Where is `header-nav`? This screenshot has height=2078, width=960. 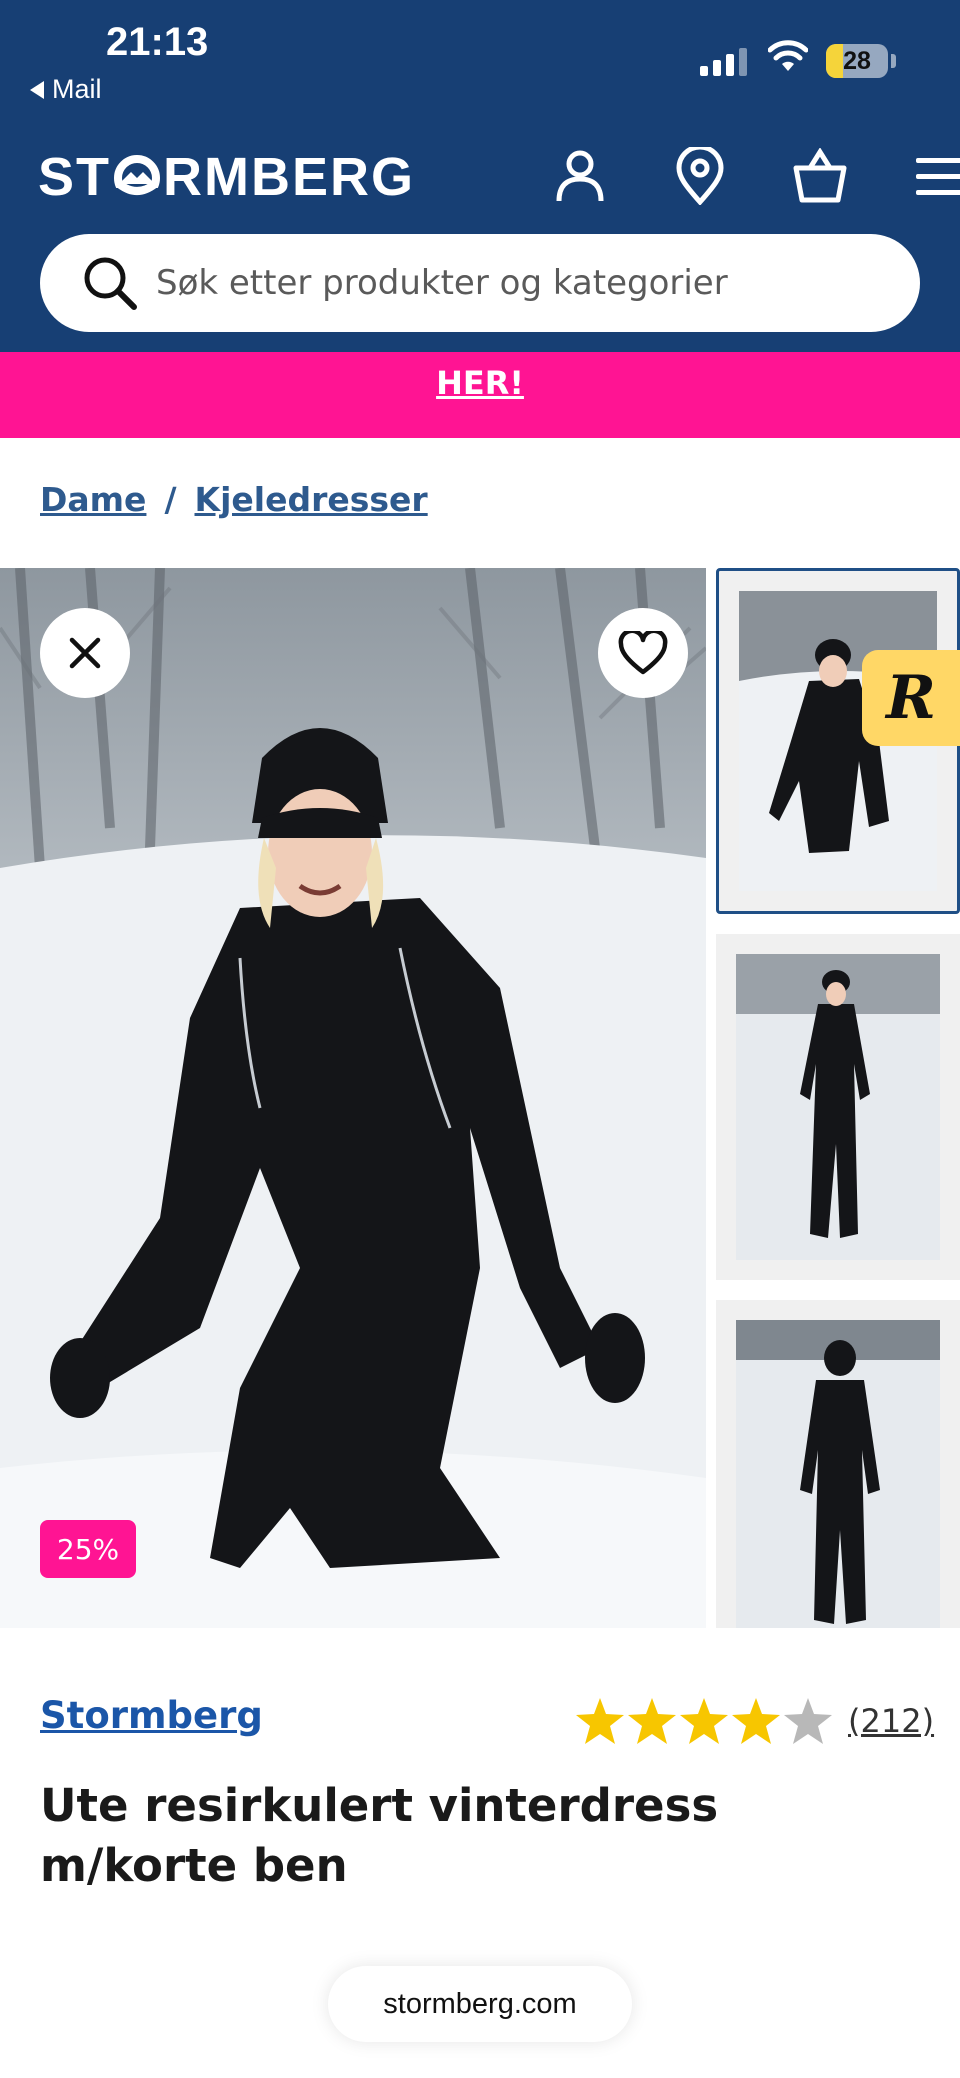
header-nav is located at coordinates (740, 176).